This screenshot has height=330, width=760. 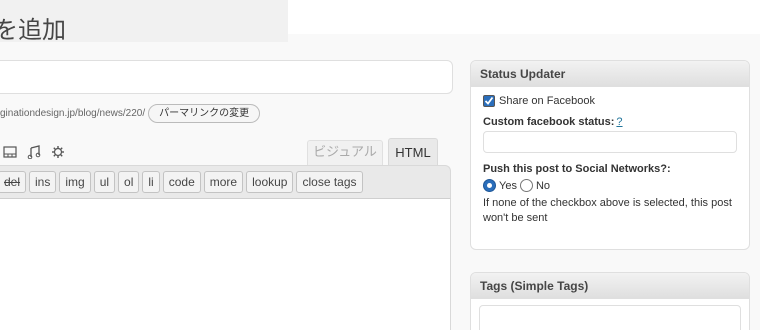 I want to click on qt-ins-button: ins, so click(x=43, y=182).